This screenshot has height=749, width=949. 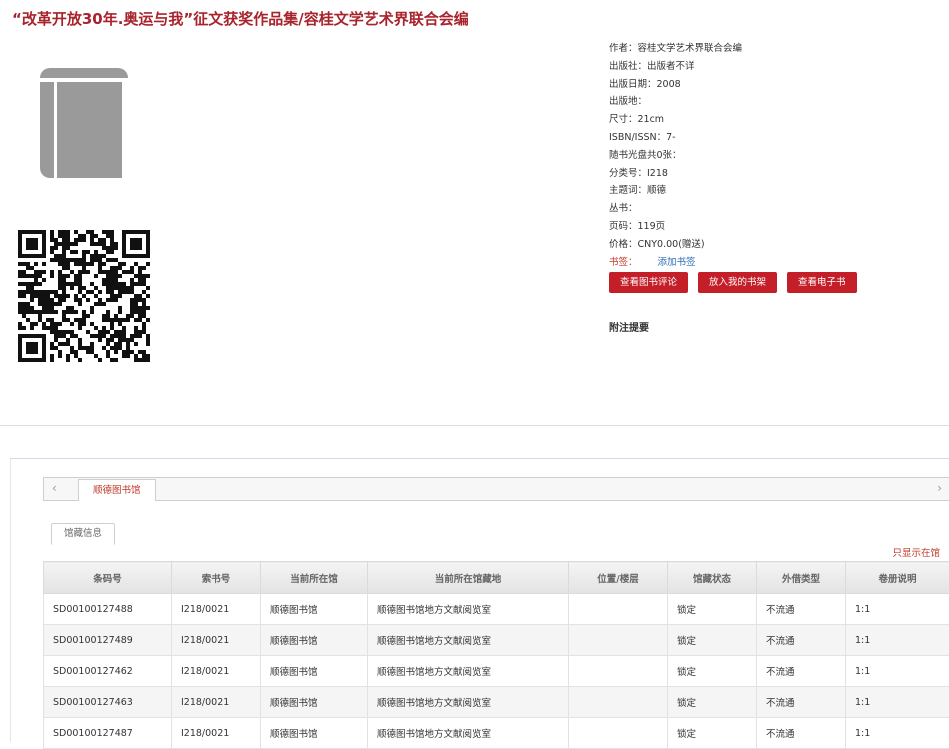 I want to click on col-location: 当前所在馆藏地, so click(x=468, y=578).